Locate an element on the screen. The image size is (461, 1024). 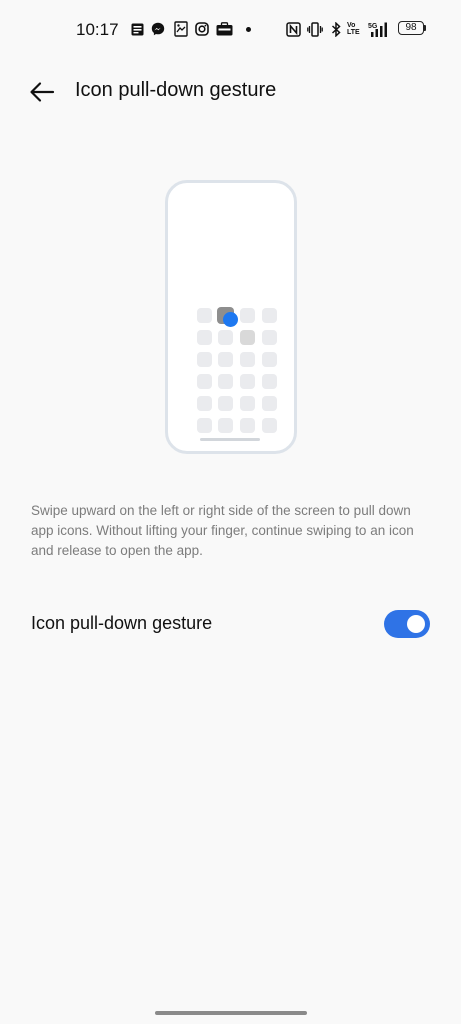
status-bar: 10:17 Vo LTE 5G 98 is located at coordinates (230, 30).